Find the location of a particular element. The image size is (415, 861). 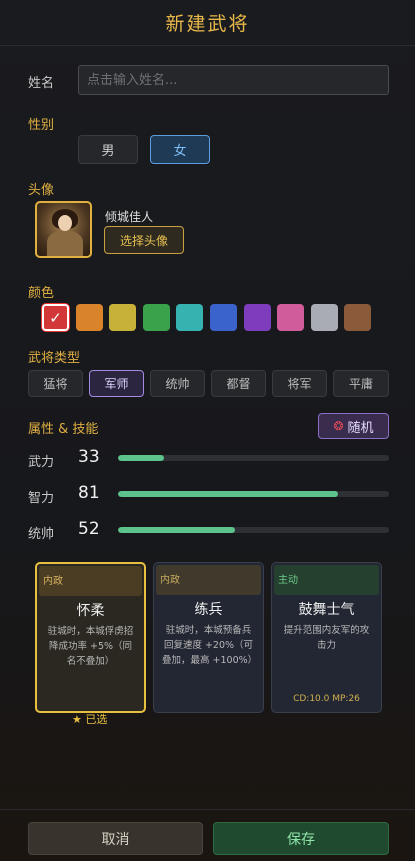

selected-indicator: ★ 已选 is located at coordinates (90, 719).